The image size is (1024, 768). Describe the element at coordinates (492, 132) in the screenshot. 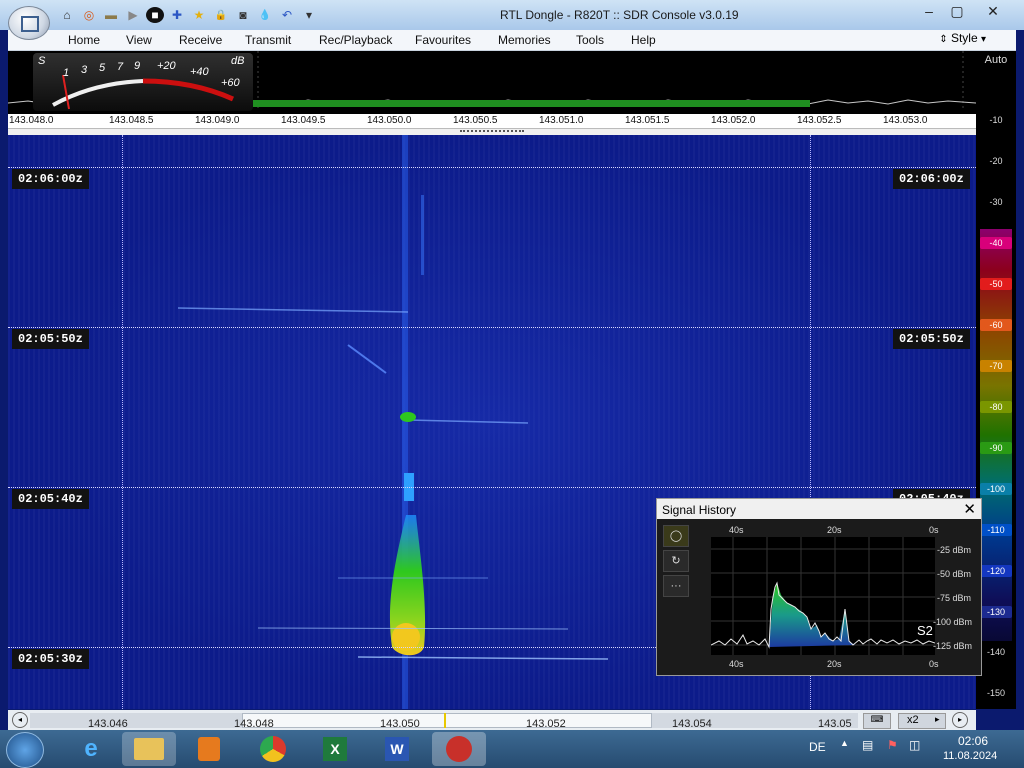

I see `splitter-grip` at that location.